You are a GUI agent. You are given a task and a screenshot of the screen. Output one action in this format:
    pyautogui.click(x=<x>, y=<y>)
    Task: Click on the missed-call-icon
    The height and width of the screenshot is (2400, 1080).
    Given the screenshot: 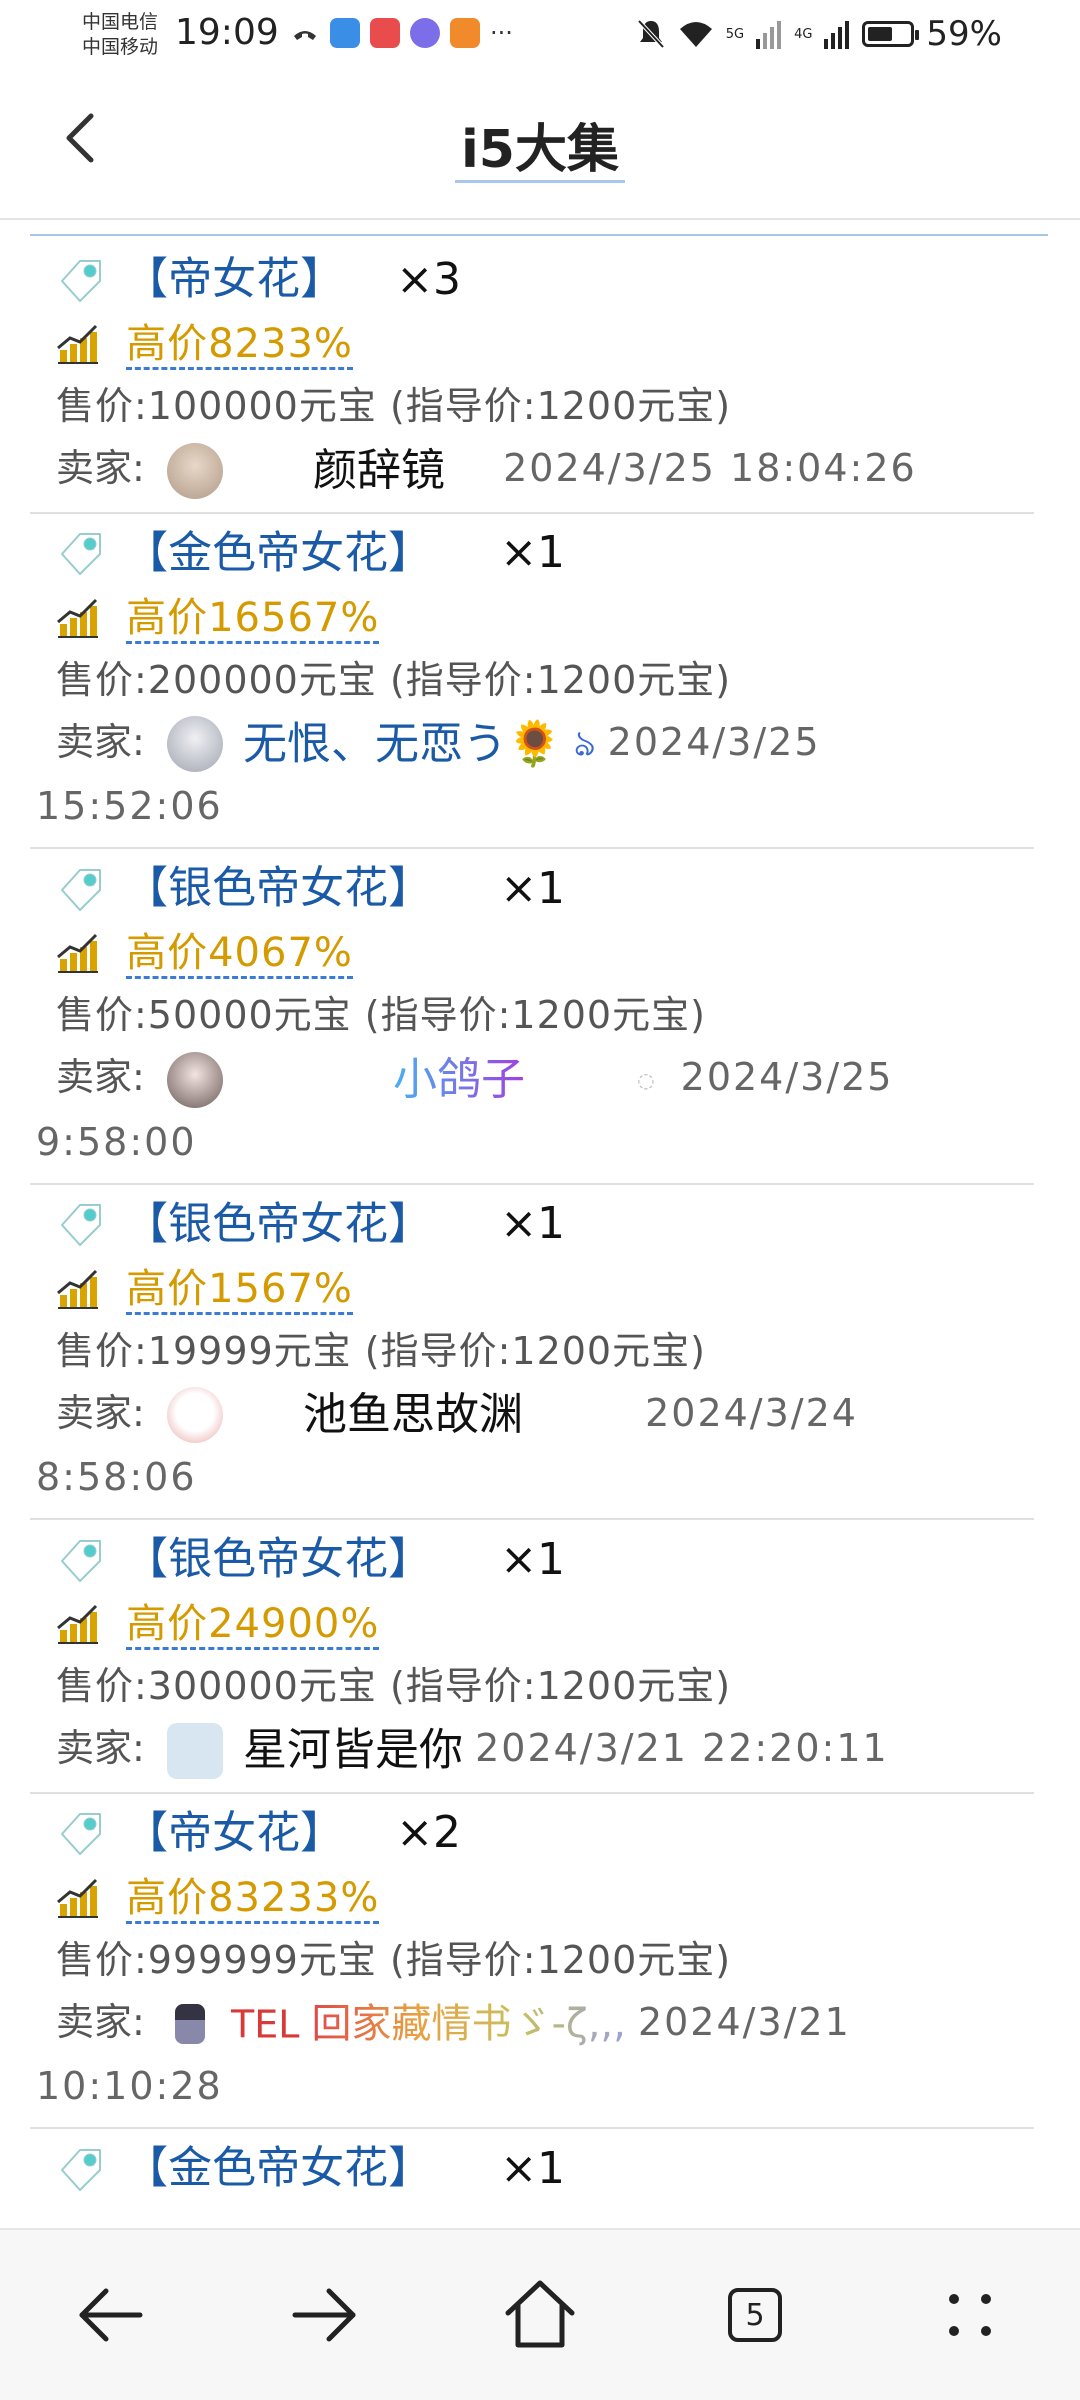 What is the action you would take?
    pyautogui.click(x=305, y=35)
    